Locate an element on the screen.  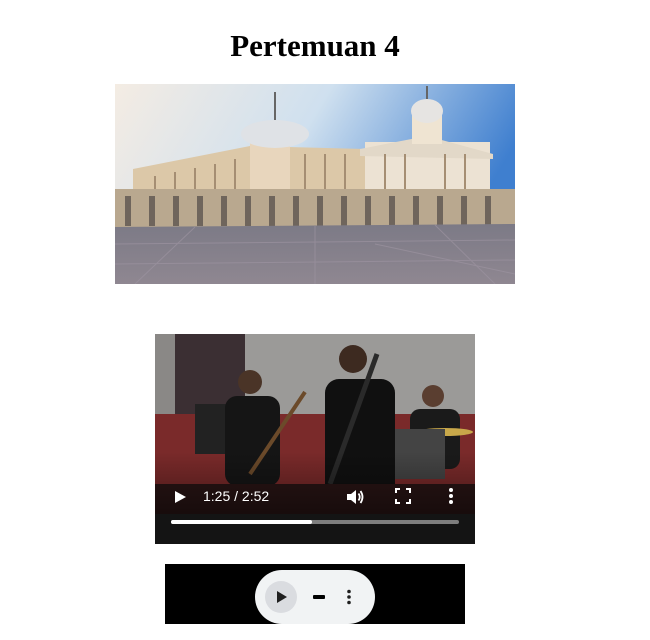
volume-button is located at coordinates (355, 497).